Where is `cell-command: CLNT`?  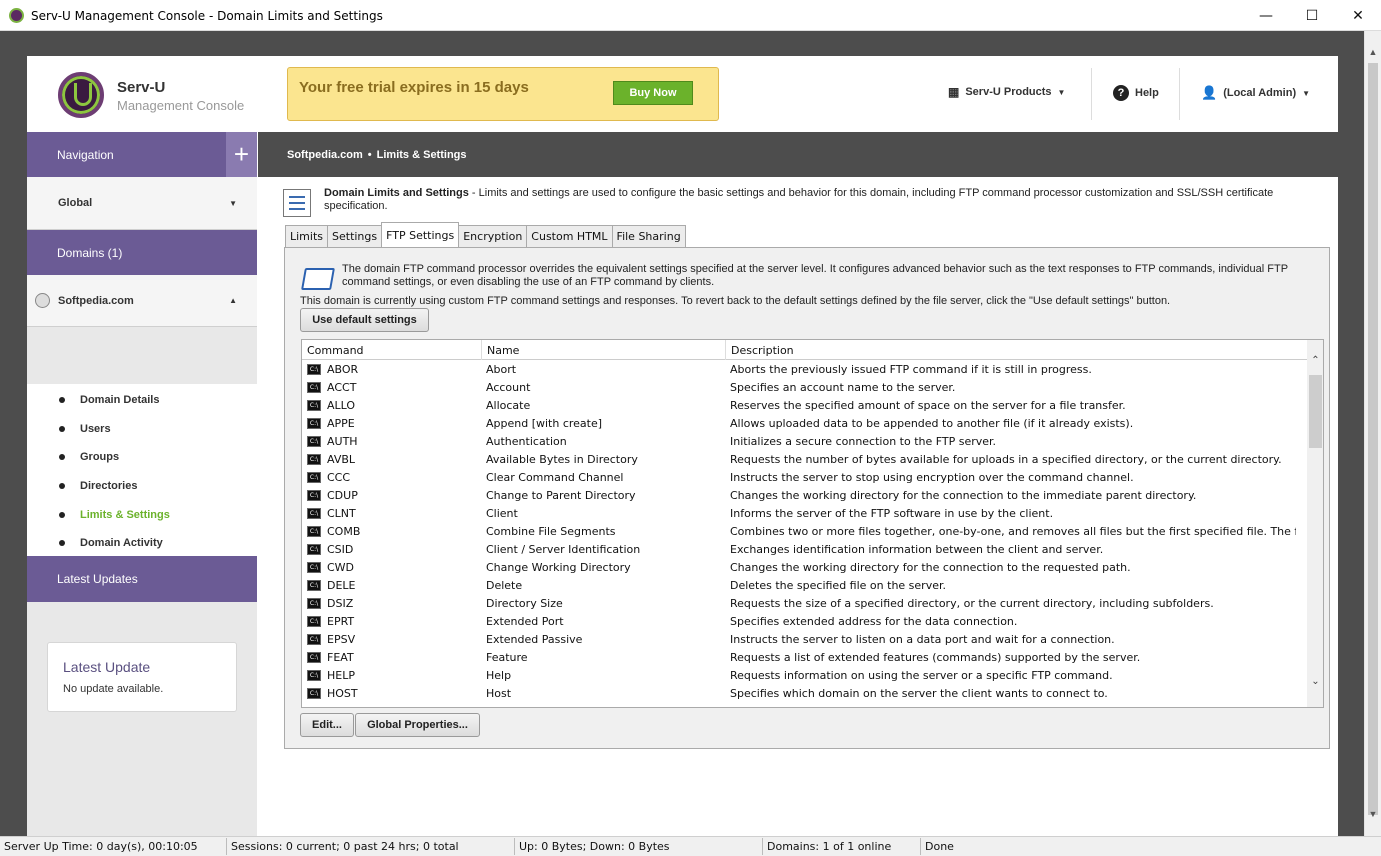
cell-command: CLNT is located at coordinates (341, 513).